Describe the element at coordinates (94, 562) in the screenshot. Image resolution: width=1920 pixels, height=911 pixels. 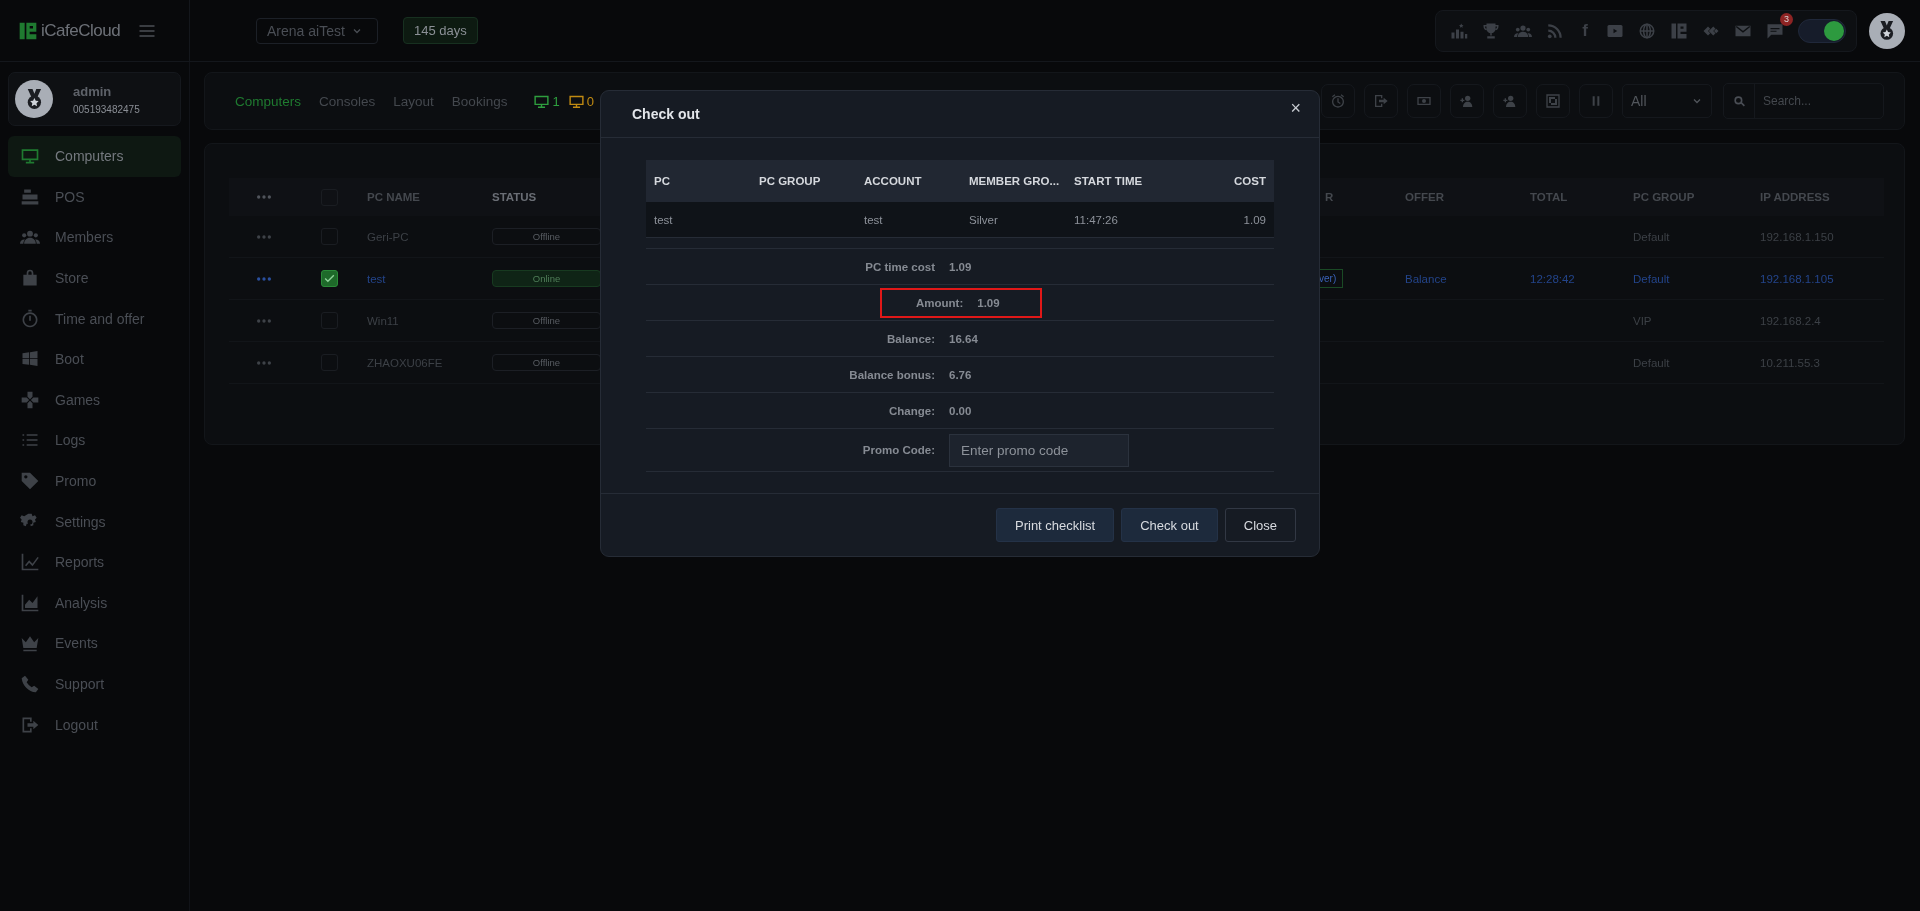
I see `sidebar-item: Reports` at that location.